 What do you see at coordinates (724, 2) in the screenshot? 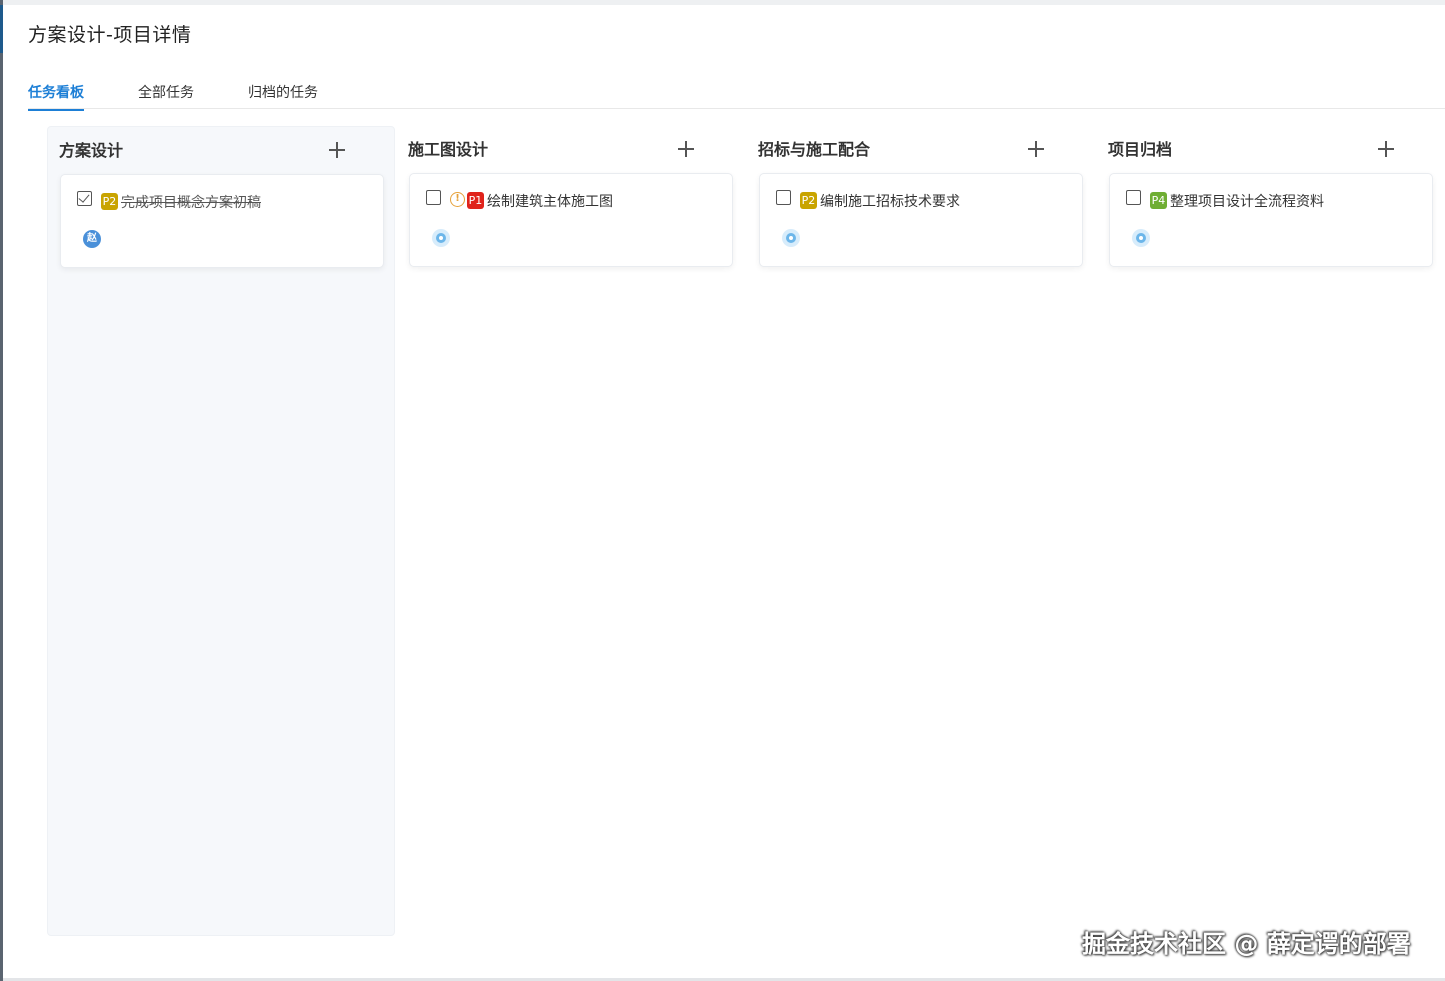
I see `window-top-edge` at bounding box center [724, 2].